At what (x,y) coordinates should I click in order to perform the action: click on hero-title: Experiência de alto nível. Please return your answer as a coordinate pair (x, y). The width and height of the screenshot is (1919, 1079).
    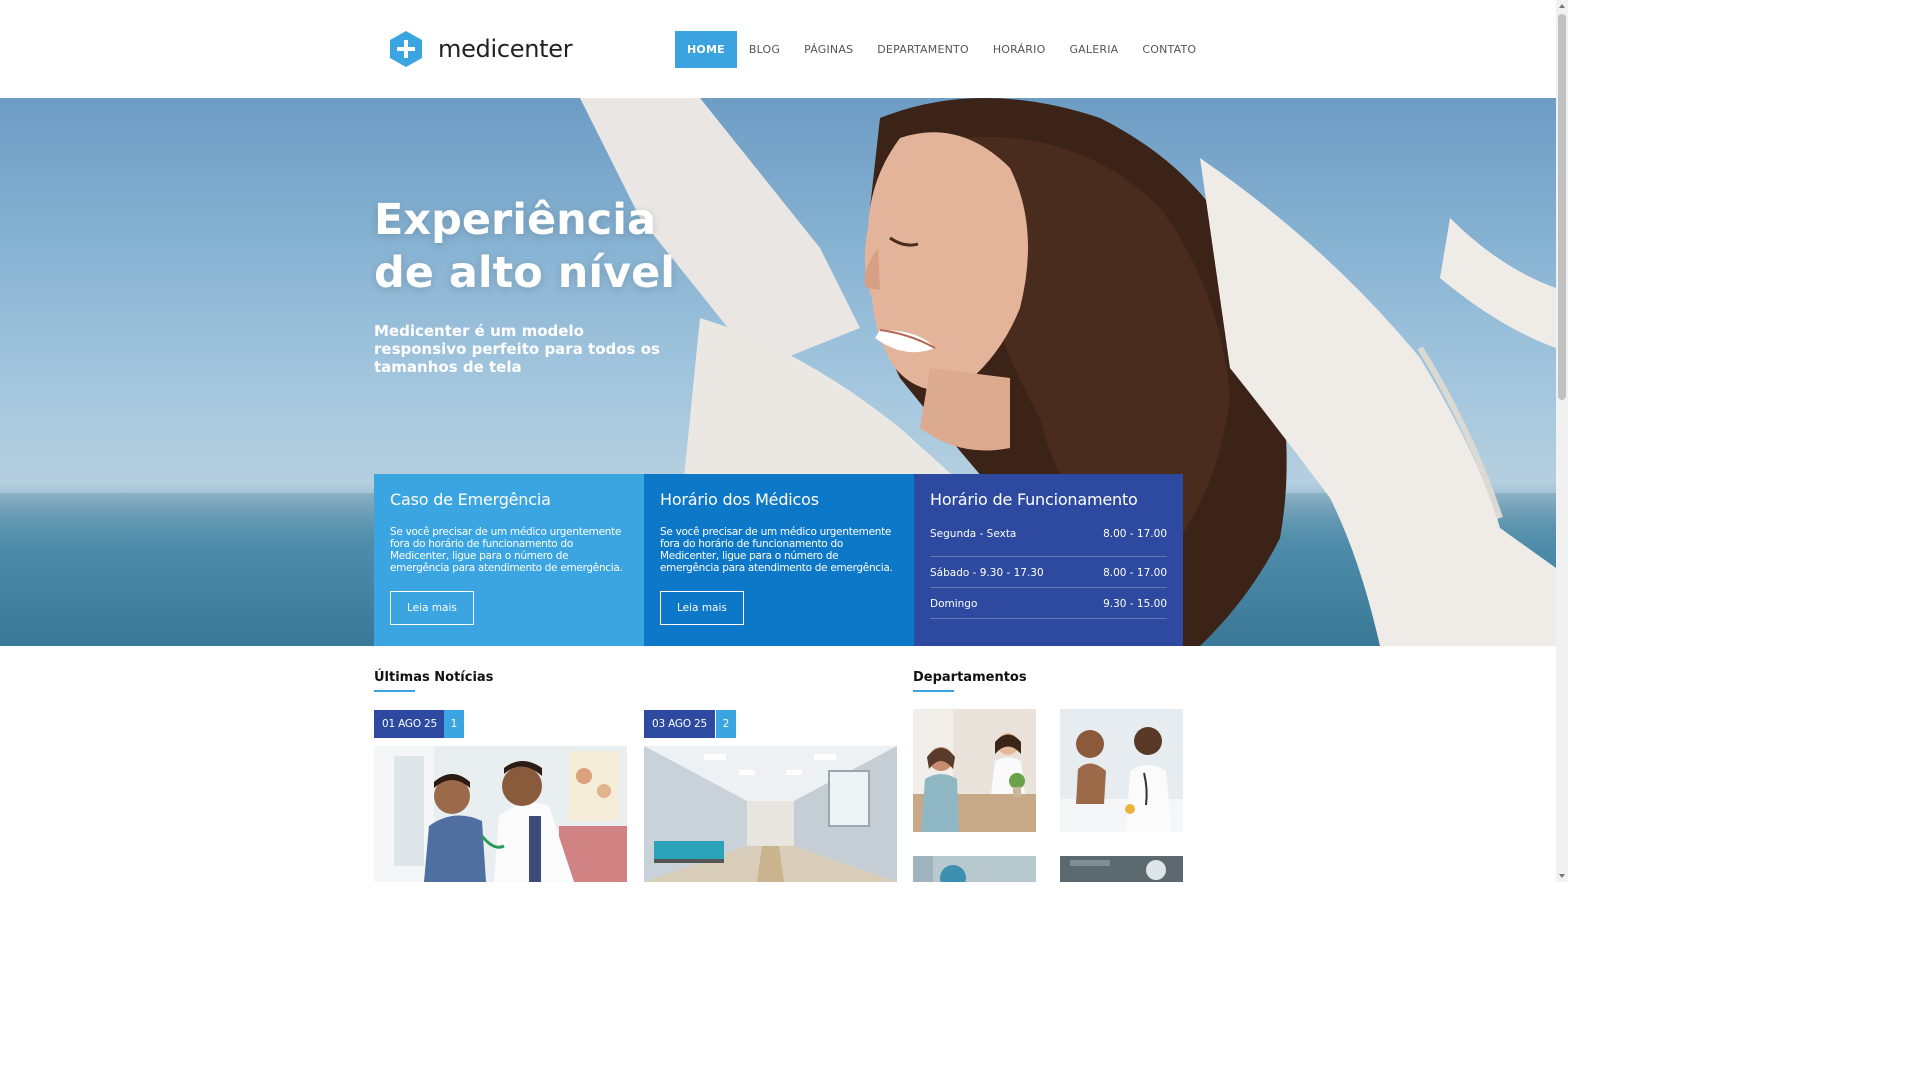
    Looking at the image, I should click on (584, 247).